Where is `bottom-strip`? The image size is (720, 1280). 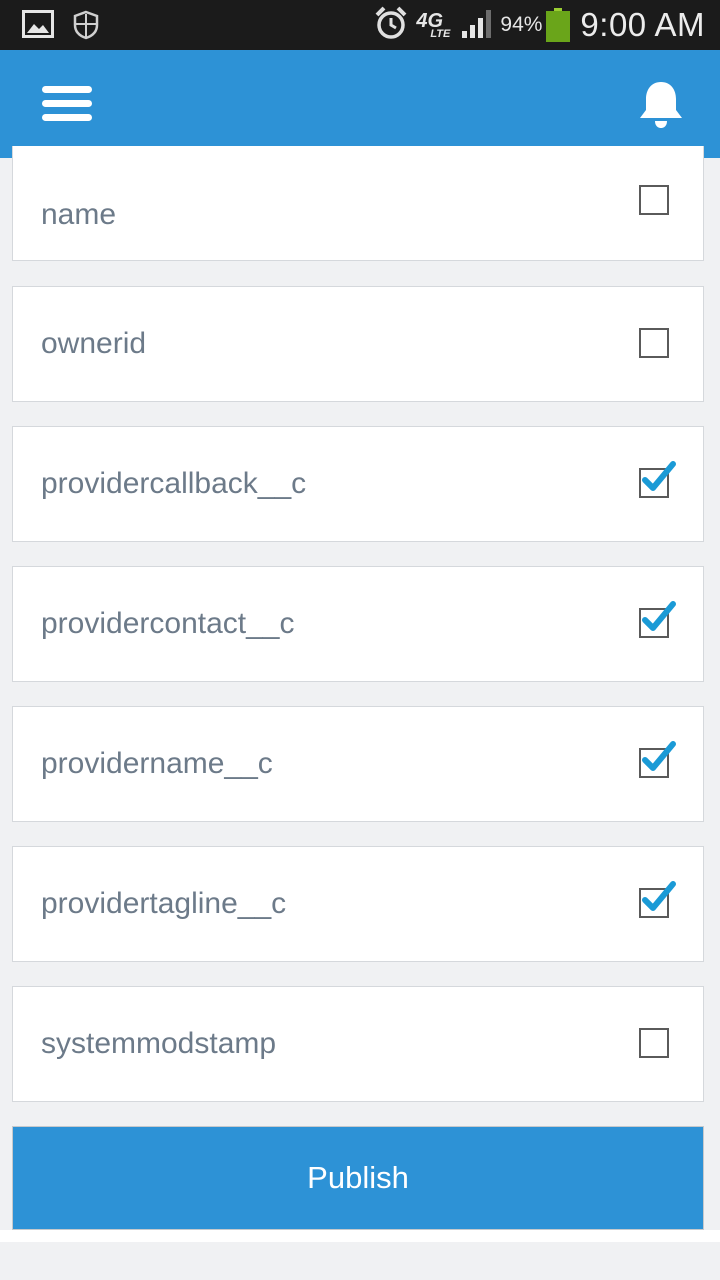
bottom-strip is located at coordinates (360, 1236).